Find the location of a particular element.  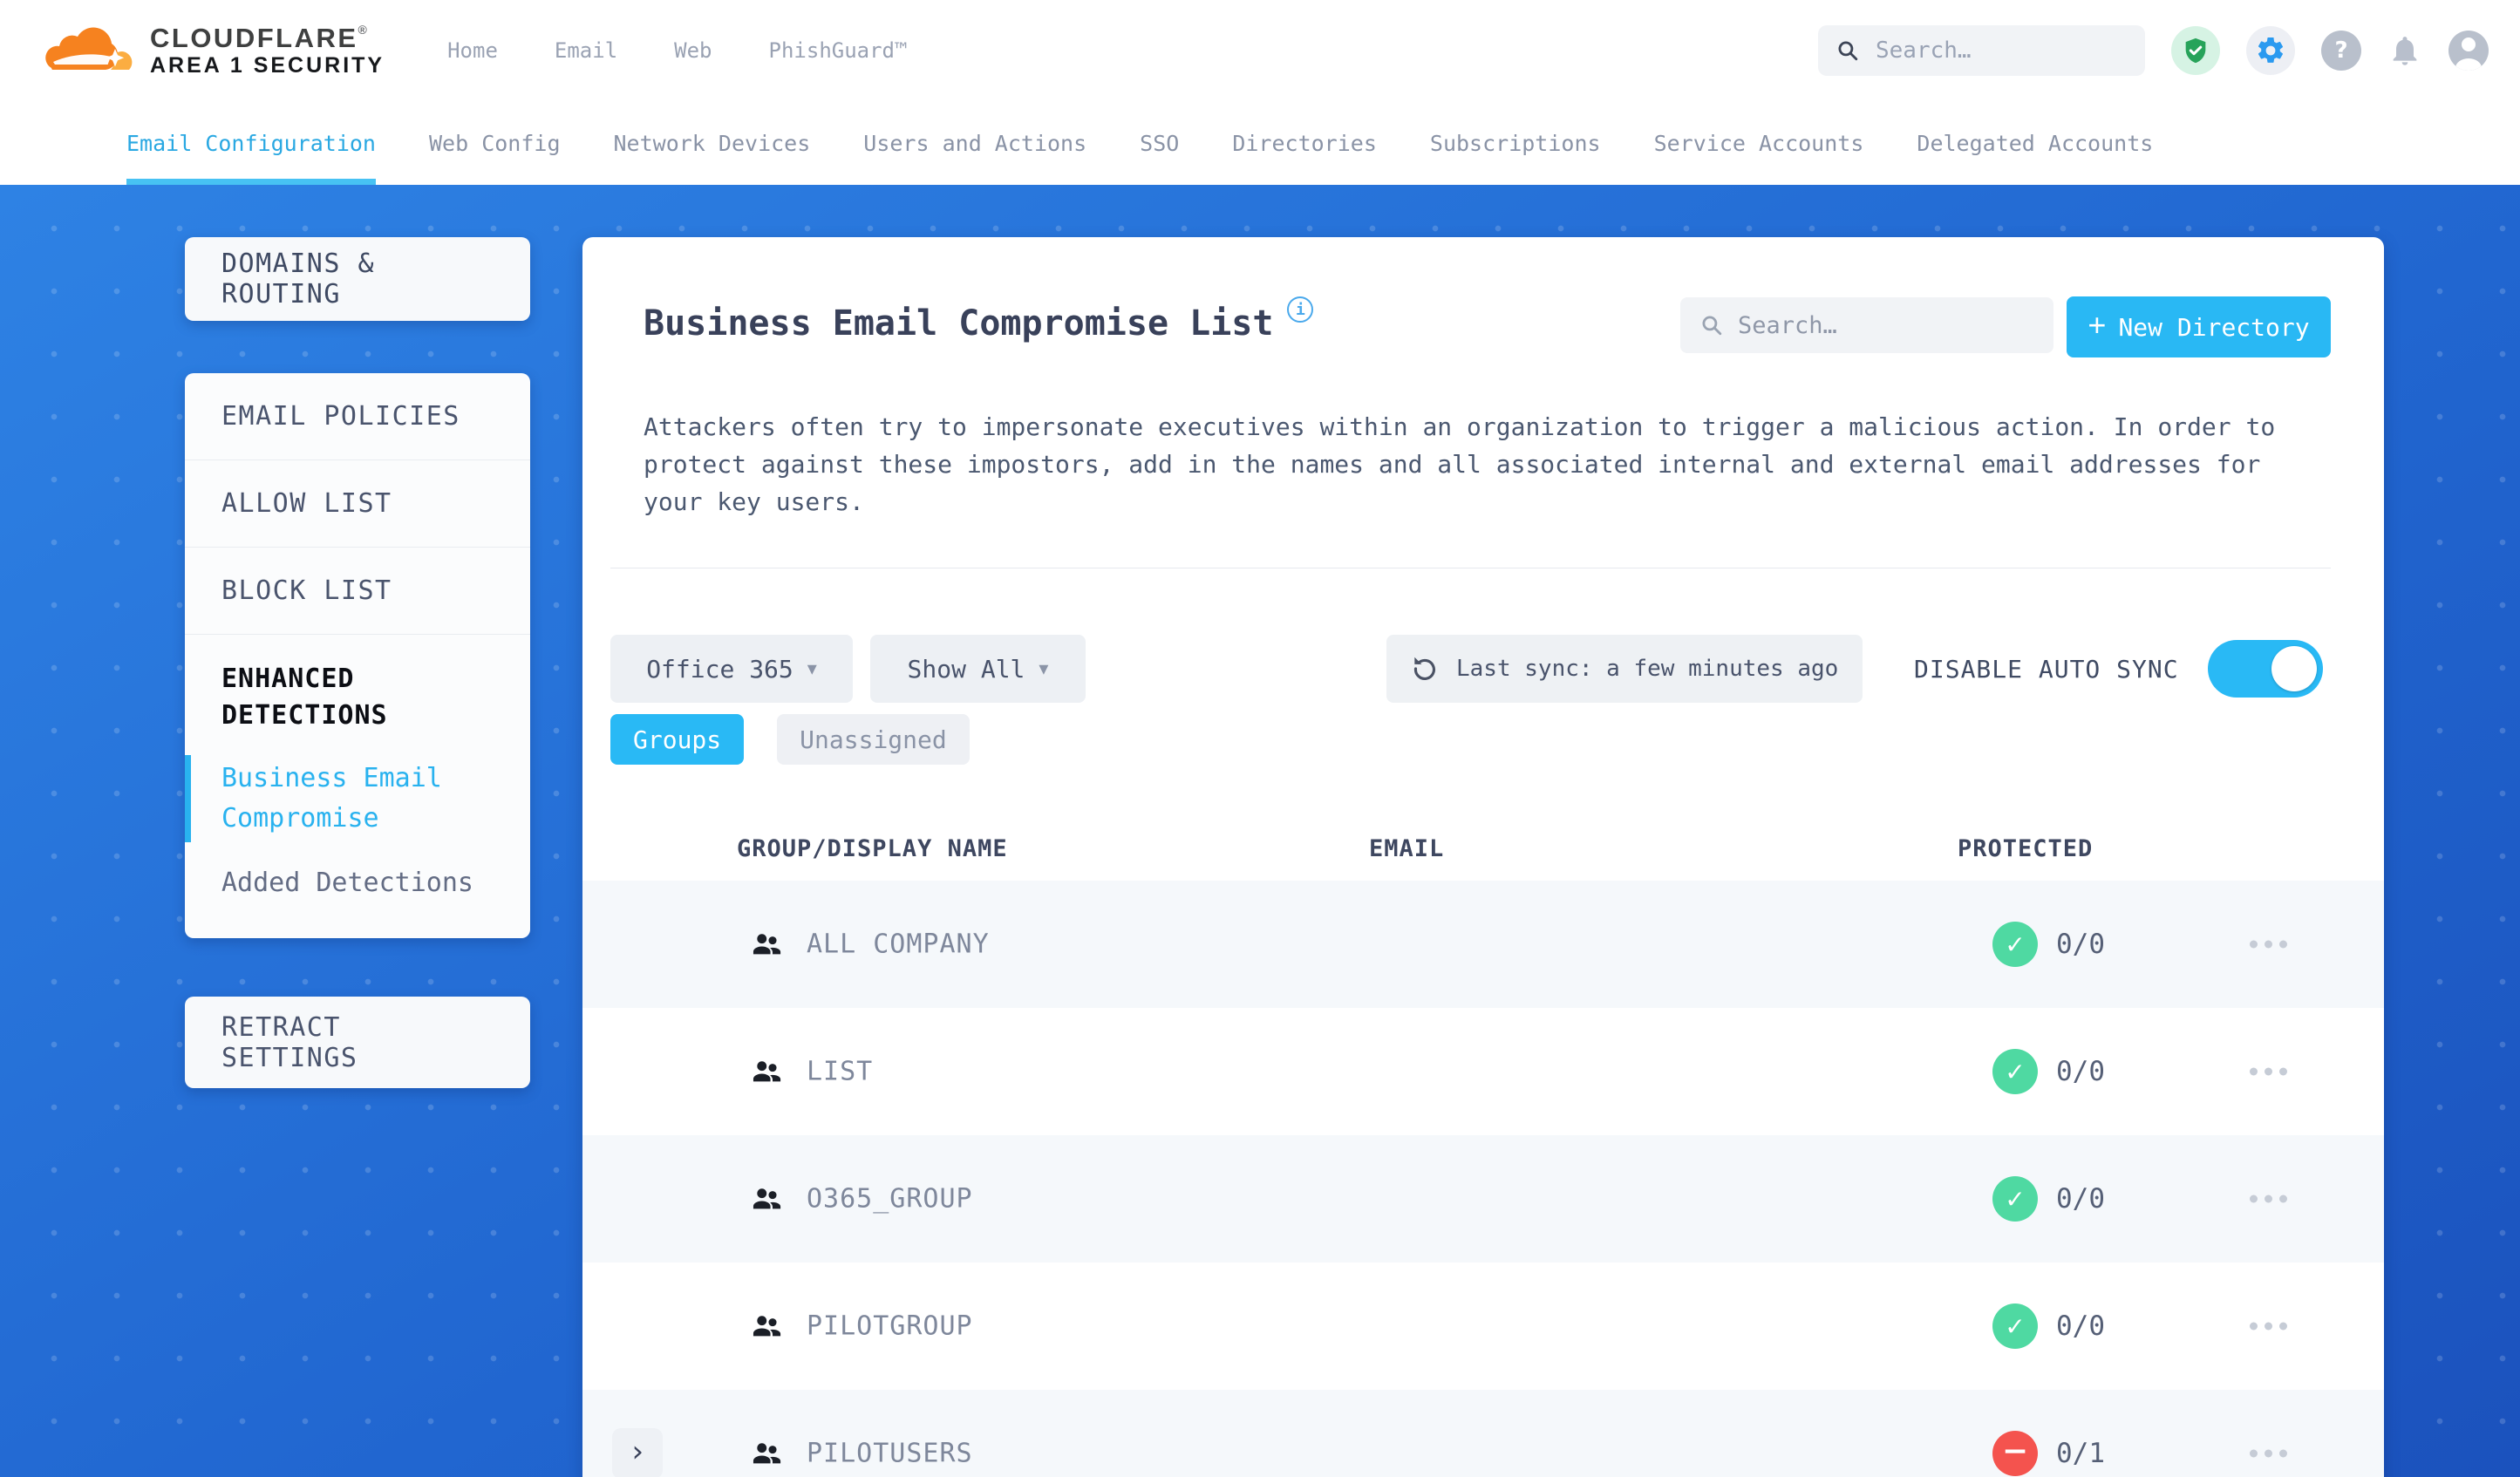

user-avatar-button is located at coordinates (2468, 51).